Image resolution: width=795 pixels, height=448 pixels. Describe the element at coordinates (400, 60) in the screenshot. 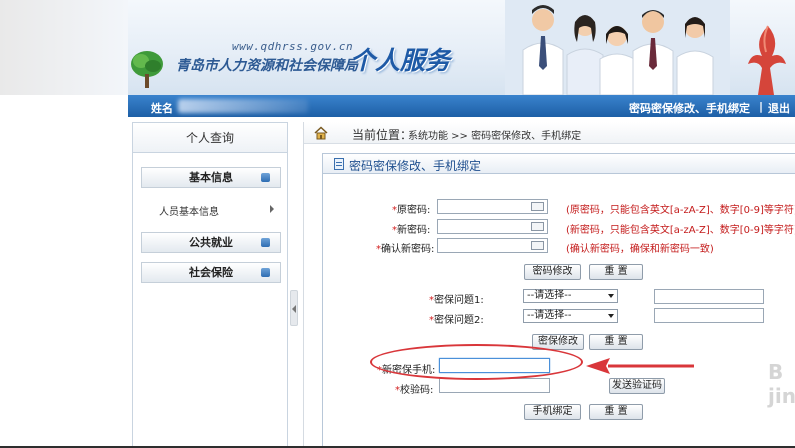

I see `service-title: 个人服务` at that location.